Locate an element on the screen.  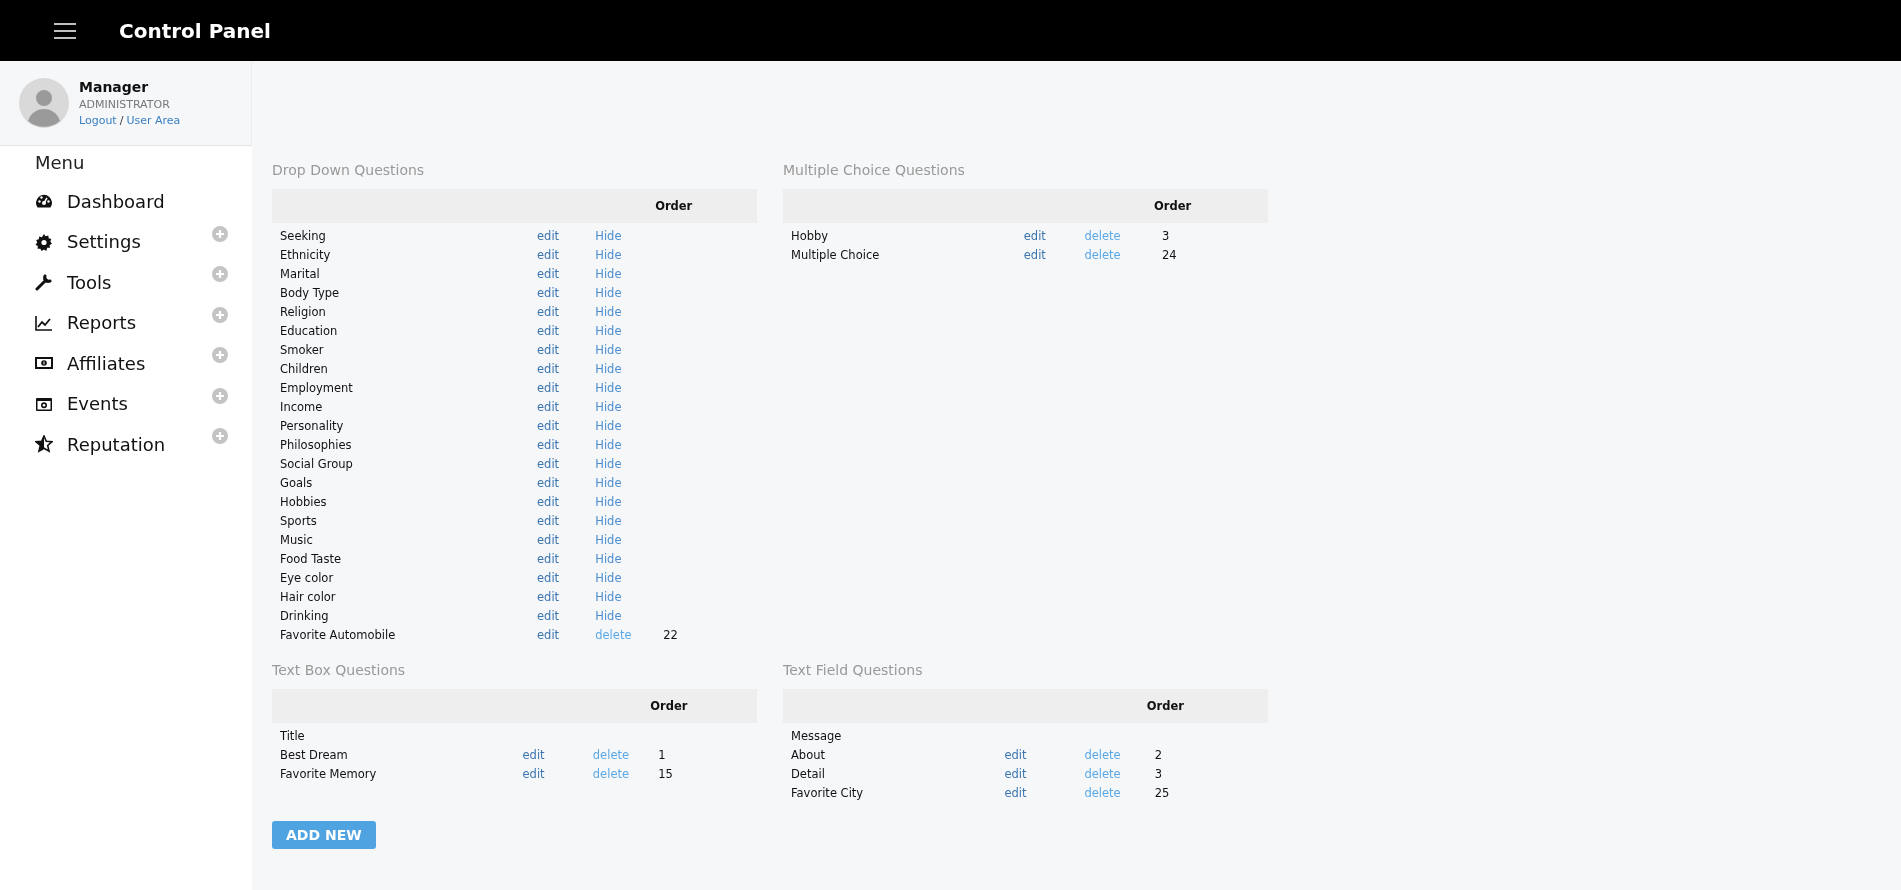
menu-item: Reports is located at coordinates (86, 323).